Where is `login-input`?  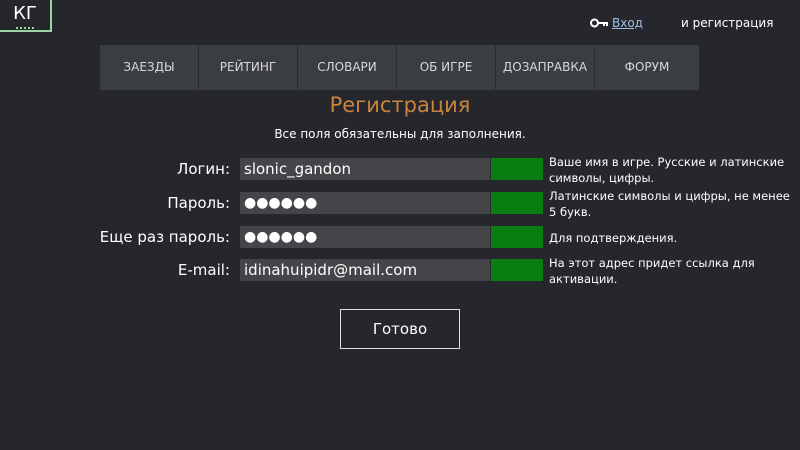 login-input is located at coordinates (365, 169).